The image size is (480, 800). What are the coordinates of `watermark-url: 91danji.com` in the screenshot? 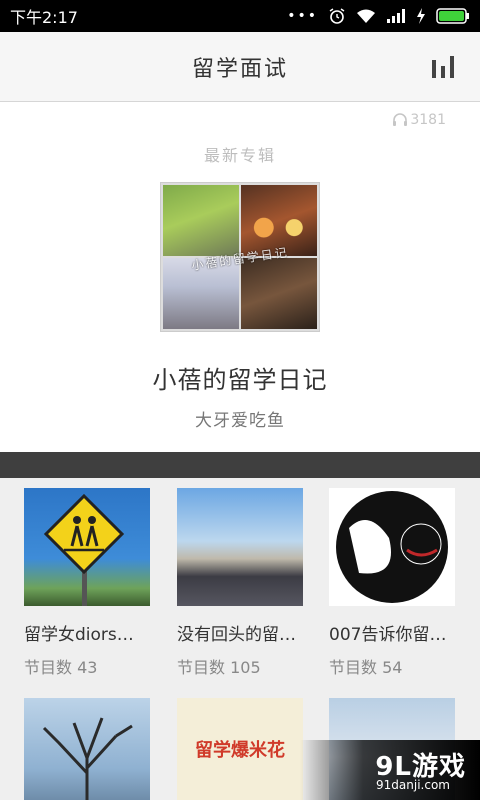 It's located at (413, 785).